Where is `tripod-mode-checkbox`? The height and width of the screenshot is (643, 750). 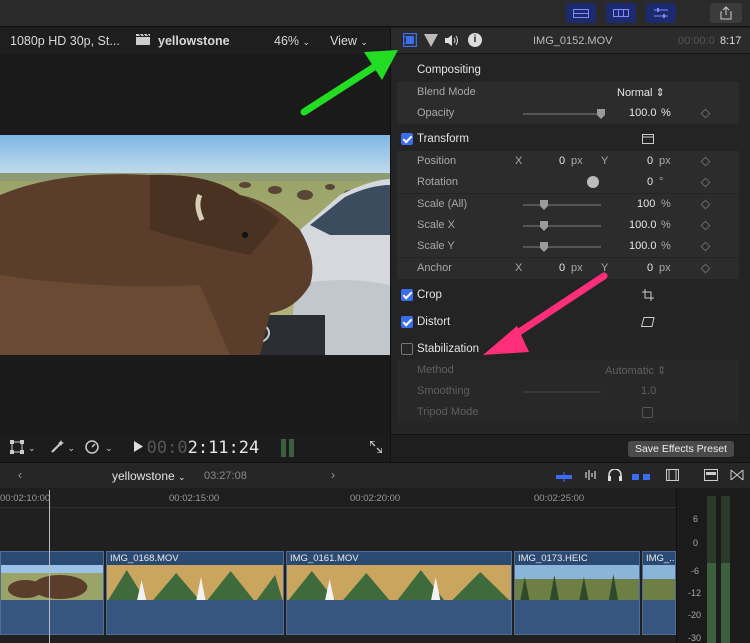
tripod-mode-checkbox is located at coordinates (647, 412).